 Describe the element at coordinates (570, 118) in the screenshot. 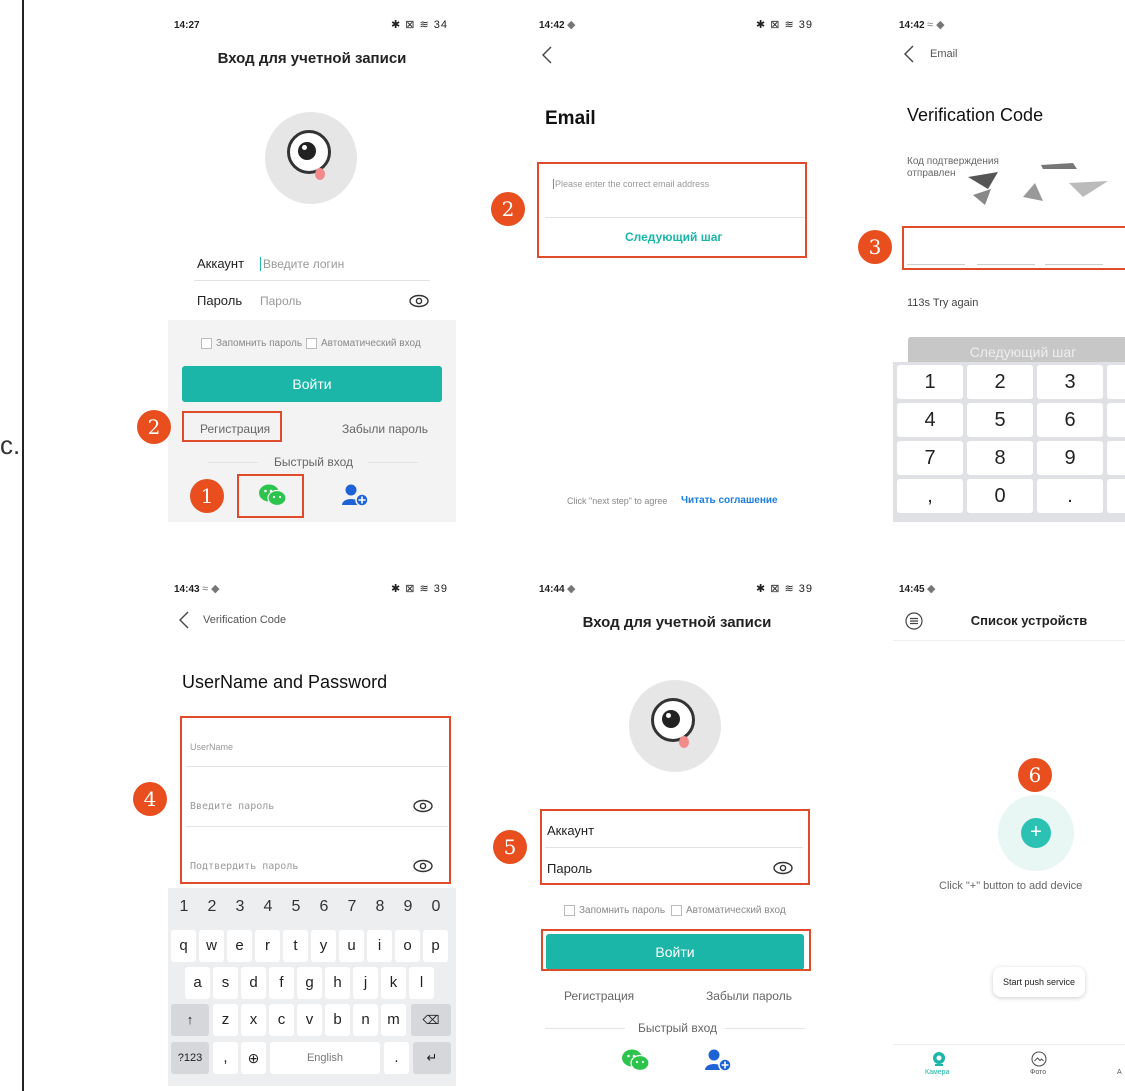

I see `page-title: Email` at that location.